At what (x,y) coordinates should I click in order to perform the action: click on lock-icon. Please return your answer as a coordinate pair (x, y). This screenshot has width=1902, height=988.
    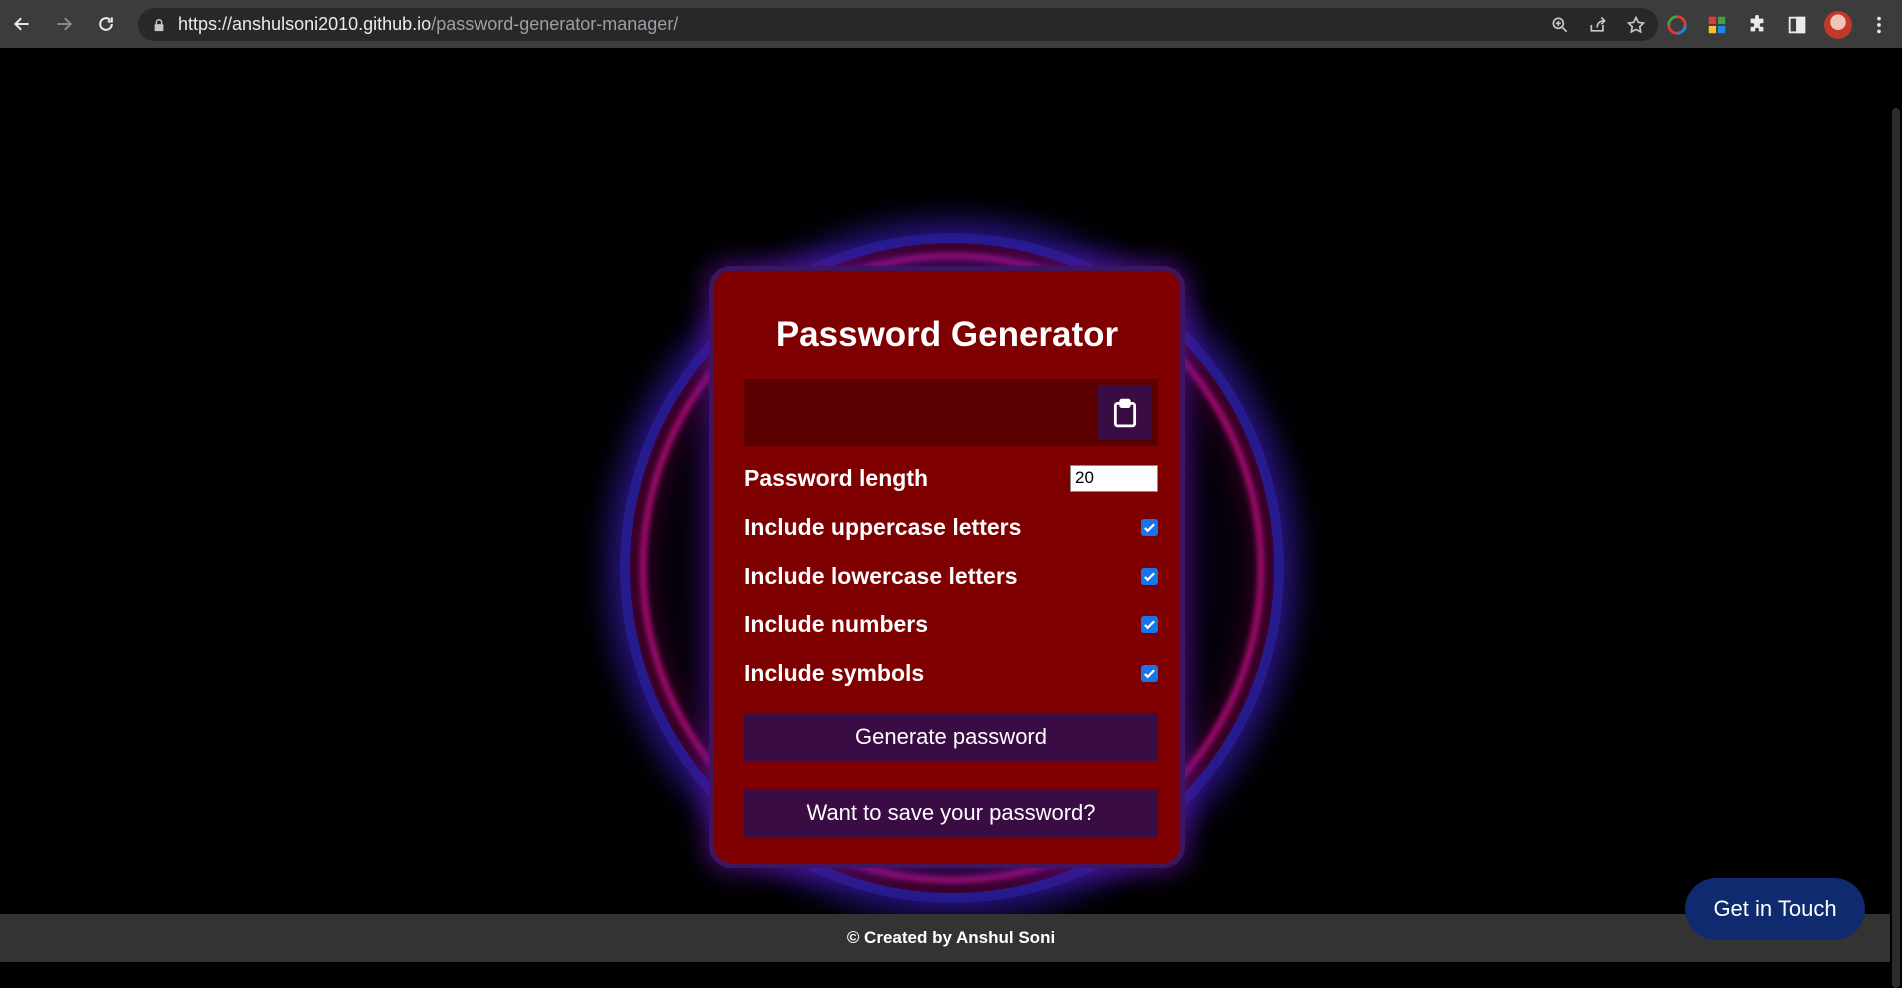
    Looking at the image, I should click on (159, 24).